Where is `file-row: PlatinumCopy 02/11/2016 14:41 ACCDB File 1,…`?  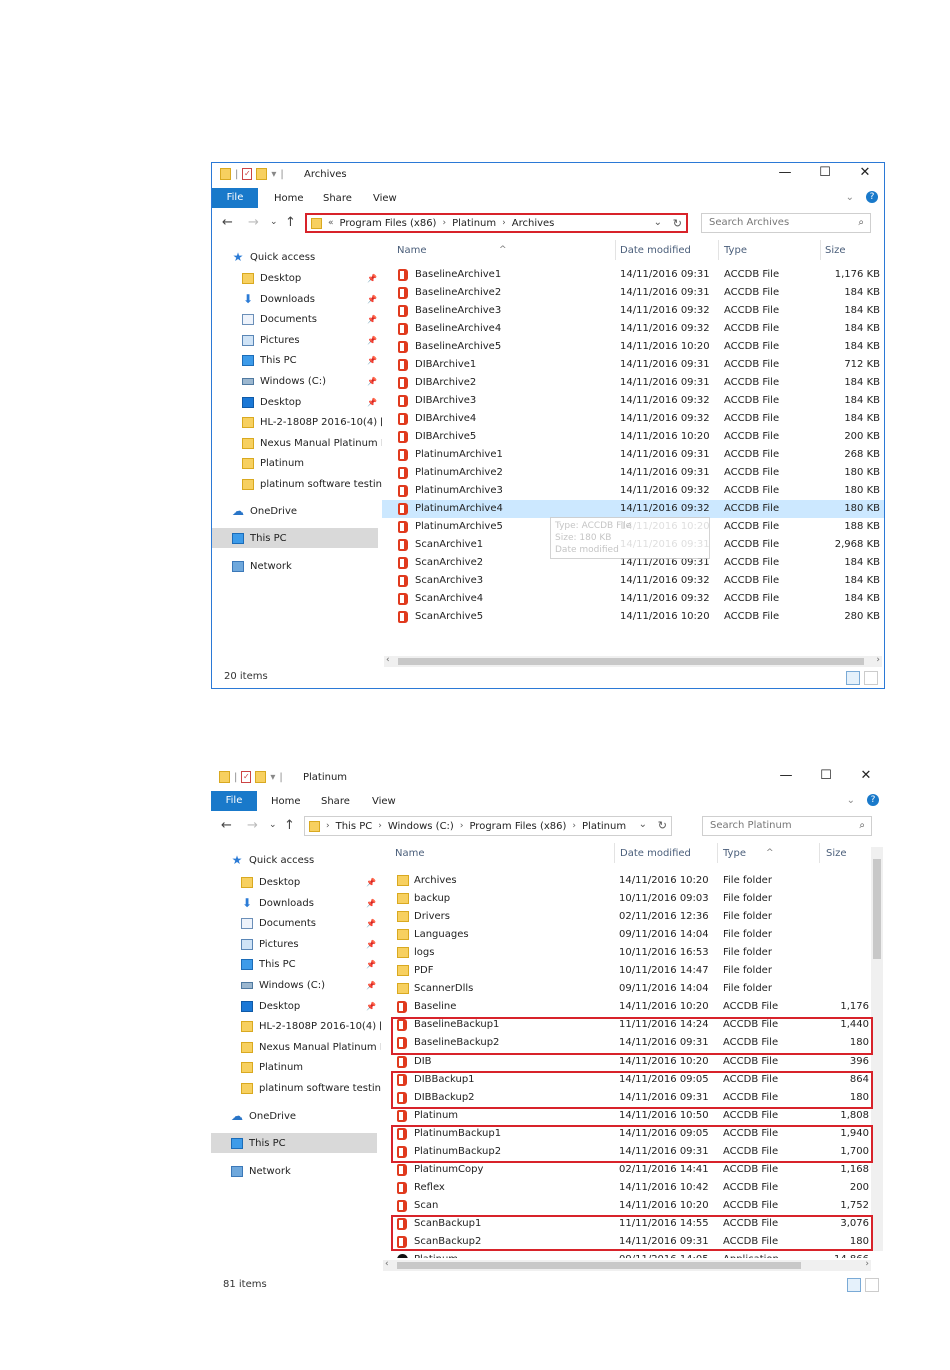
file-row: PlatinumCopy 02/11/2016 14:41 ACCDB File 1,… is located at coordinates (626, 1170).